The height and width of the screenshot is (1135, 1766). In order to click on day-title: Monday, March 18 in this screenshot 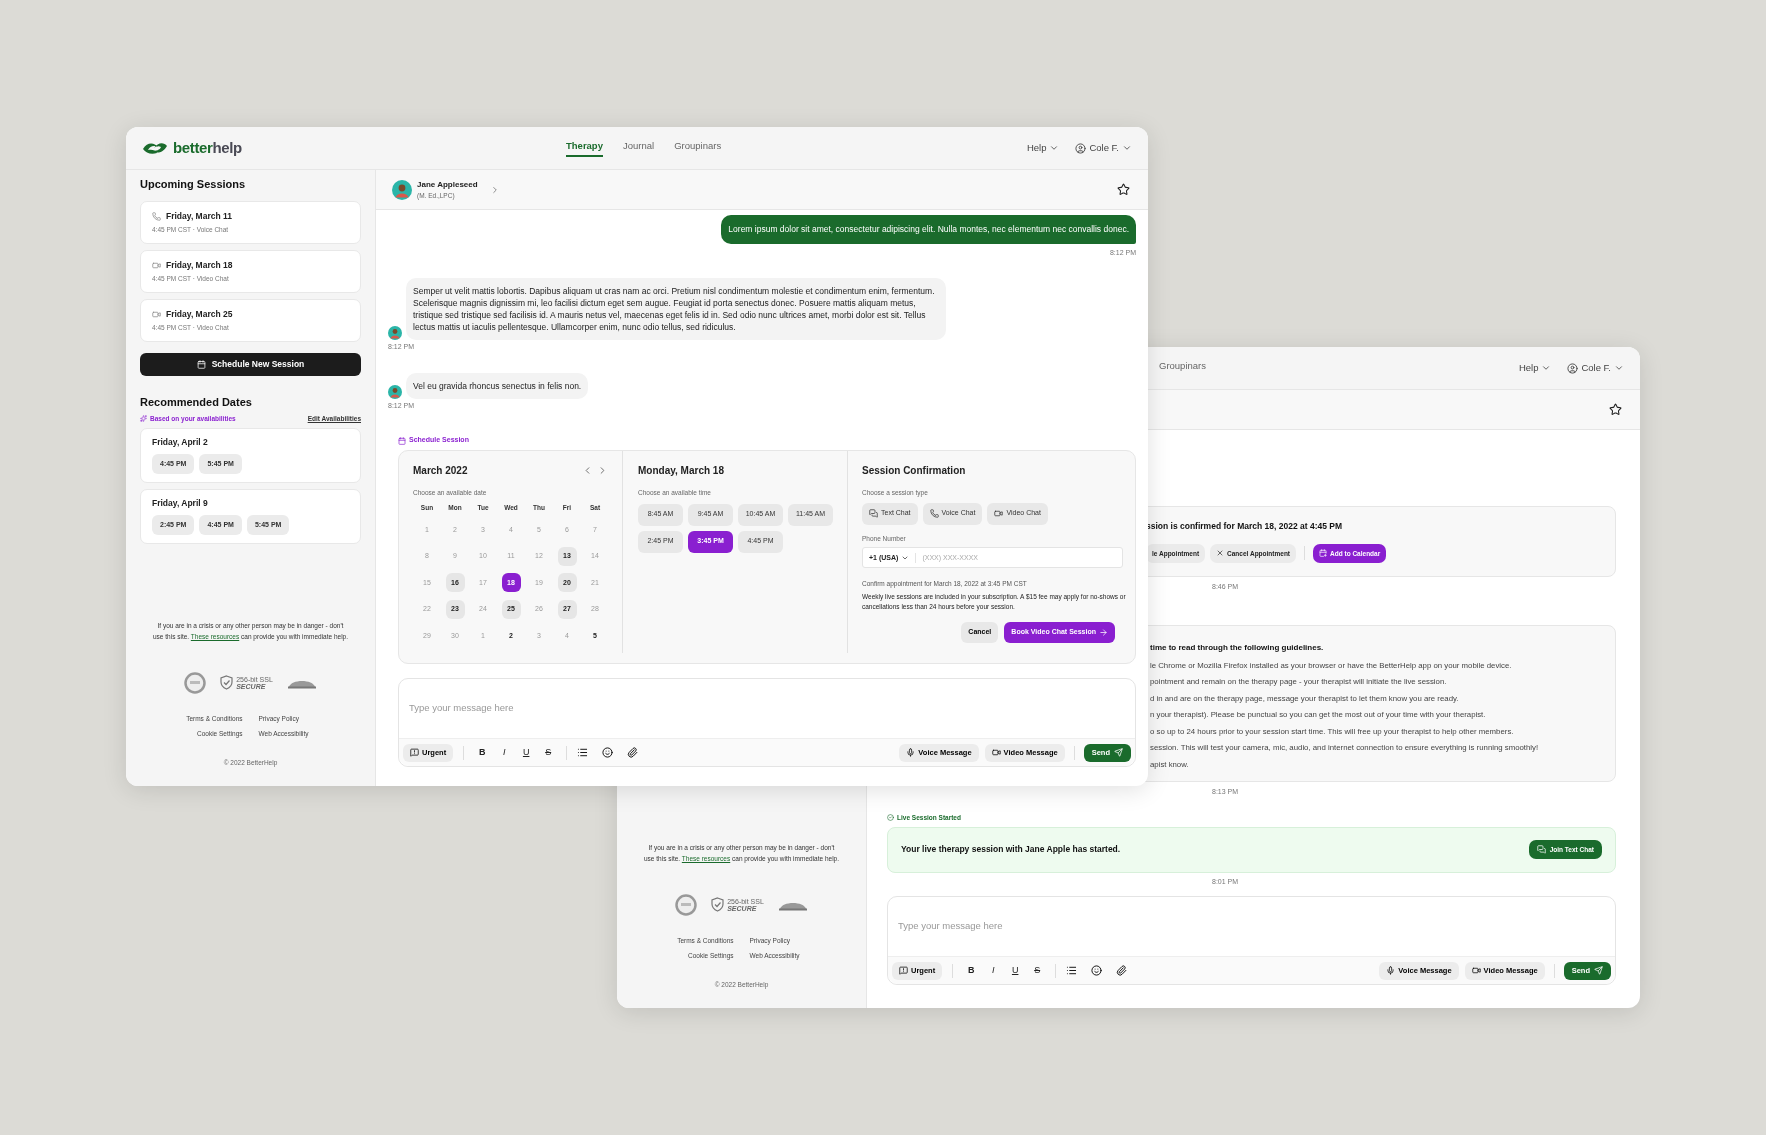, I will do `click(681, 470)`.